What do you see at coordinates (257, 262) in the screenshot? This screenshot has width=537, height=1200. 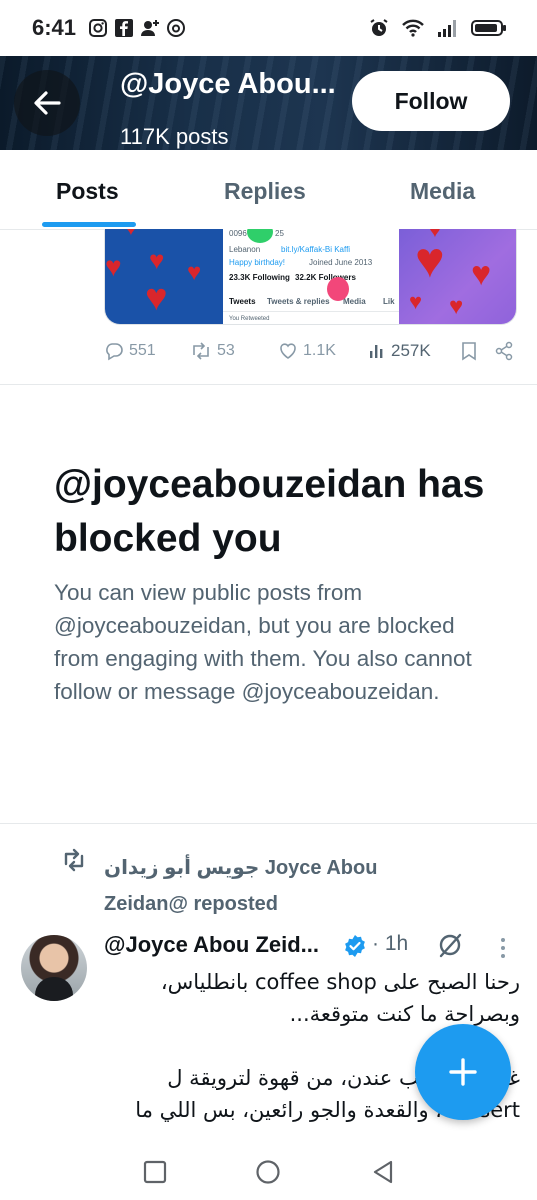 I see `media-birthday: Happy birthday!` at bounding box center [257, 262].